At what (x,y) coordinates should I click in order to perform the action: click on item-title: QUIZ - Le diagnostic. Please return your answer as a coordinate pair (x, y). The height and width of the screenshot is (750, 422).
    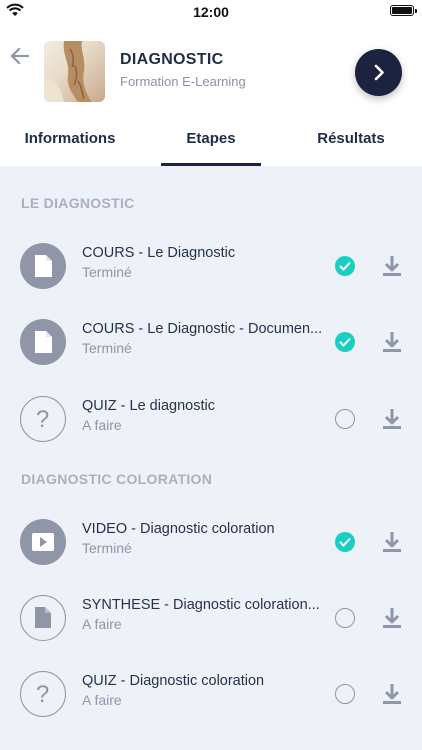
    Looking at the image, I should click on (148, 406).